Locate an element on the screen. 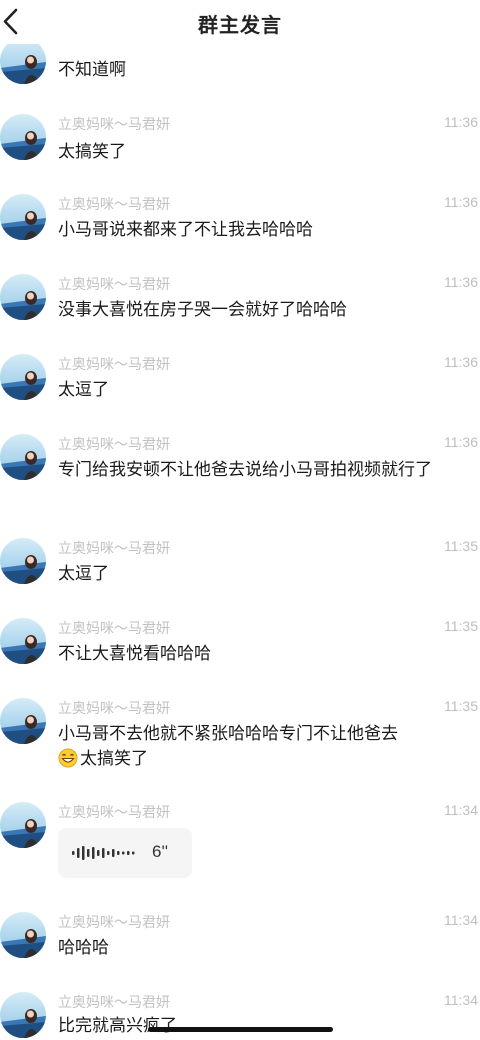 This screenshot has width=480, height=1040. home-indicator is located at coordinates (240, 1029).